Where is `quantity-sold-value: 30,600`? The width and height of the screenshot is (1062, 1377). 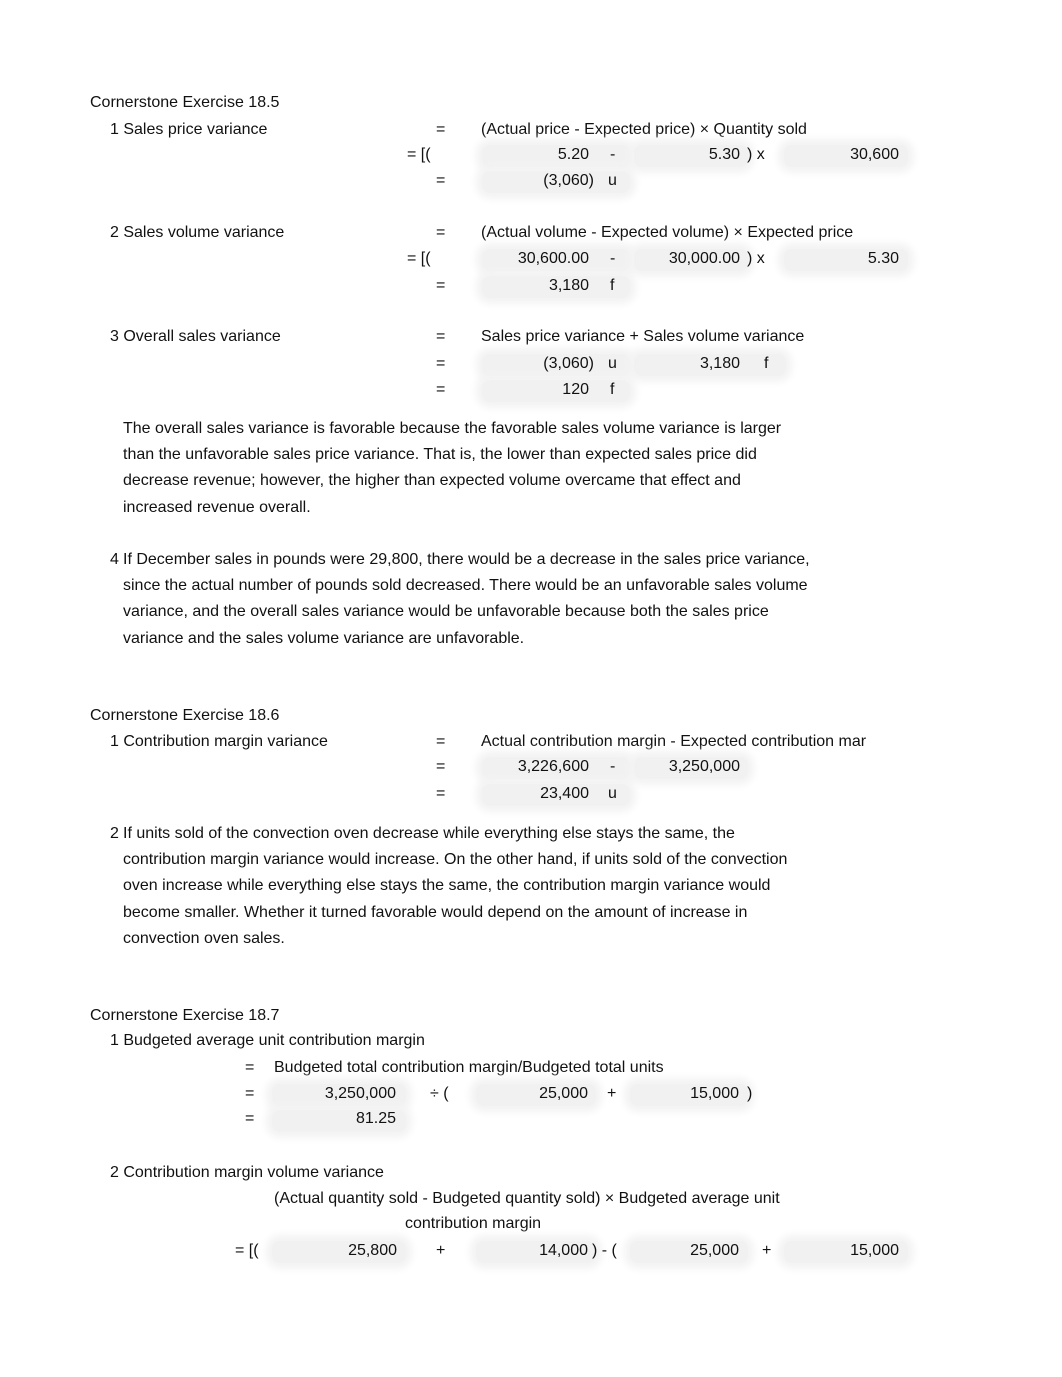
quantity-sold-value: 30,600 is located at coordinates (841, 155).